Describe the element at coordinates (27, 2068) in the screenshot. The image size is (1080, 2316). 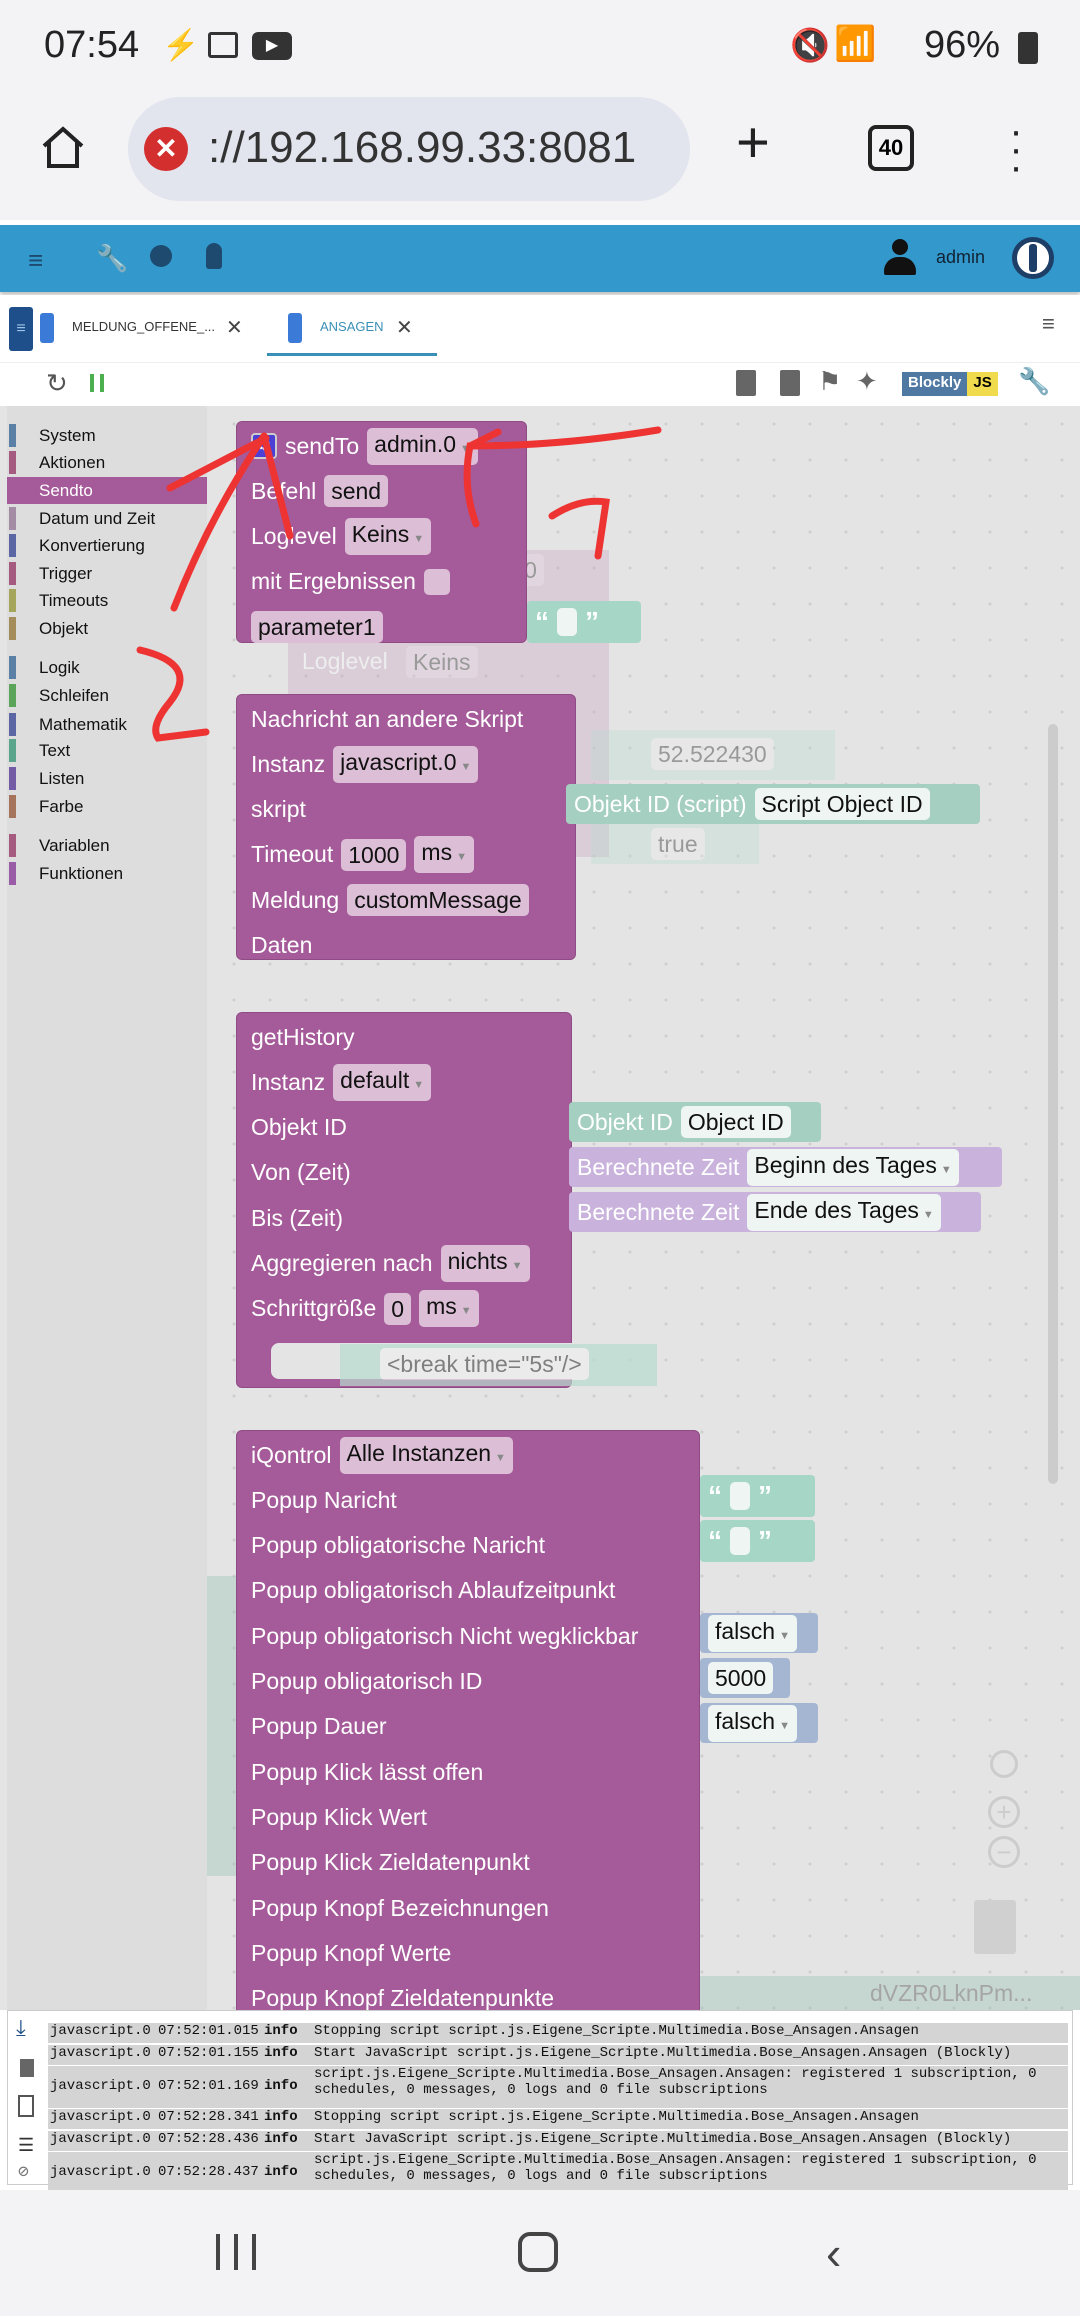
I see `clear-log-icon` at that location.